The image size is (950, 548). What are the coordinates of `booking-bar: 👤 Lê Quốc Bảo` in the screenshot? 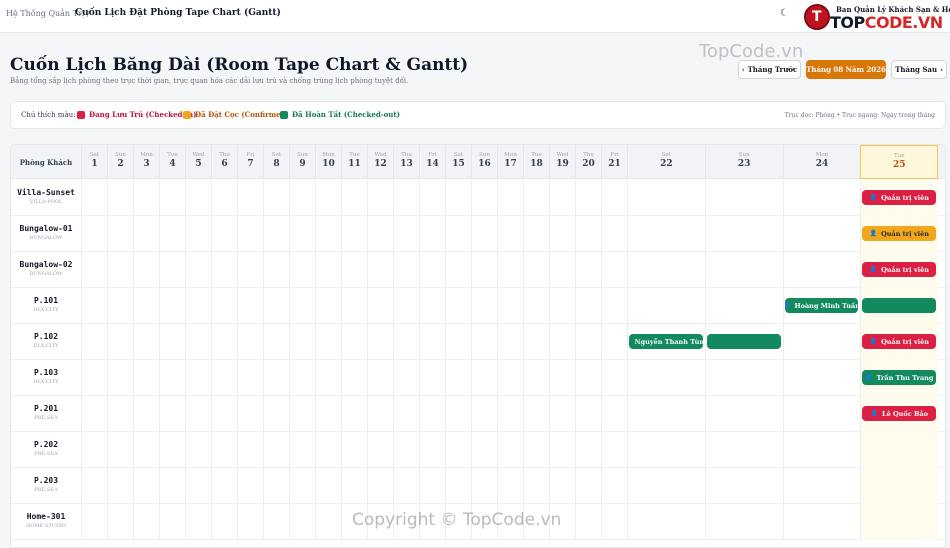 It's located at (899, 413).